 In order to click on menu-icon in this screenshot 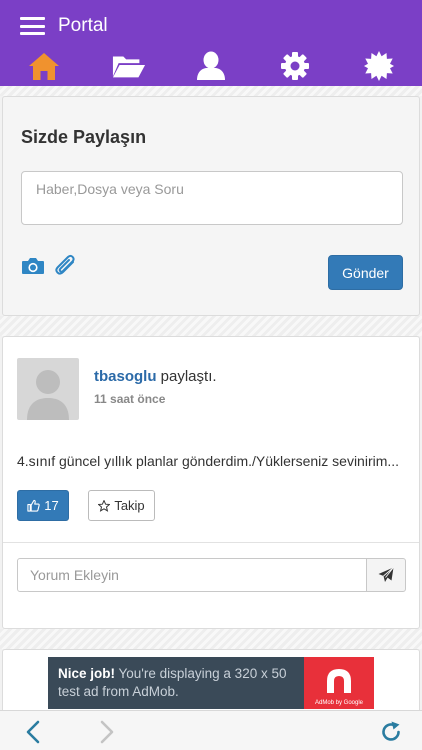, I will do `click(32, 26)`.